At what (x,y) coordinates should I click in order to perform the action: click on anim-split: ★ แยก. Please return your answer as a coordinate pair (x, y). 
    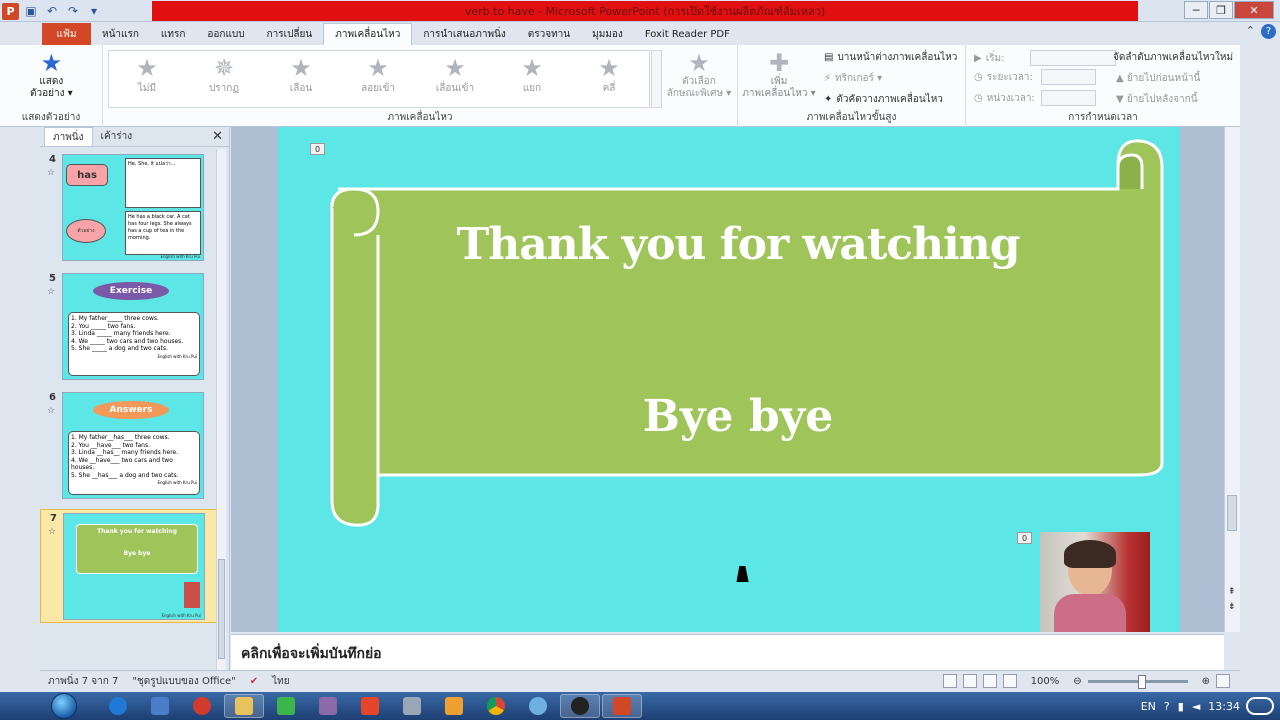
    Looking at the image, I should click on (532, 75).